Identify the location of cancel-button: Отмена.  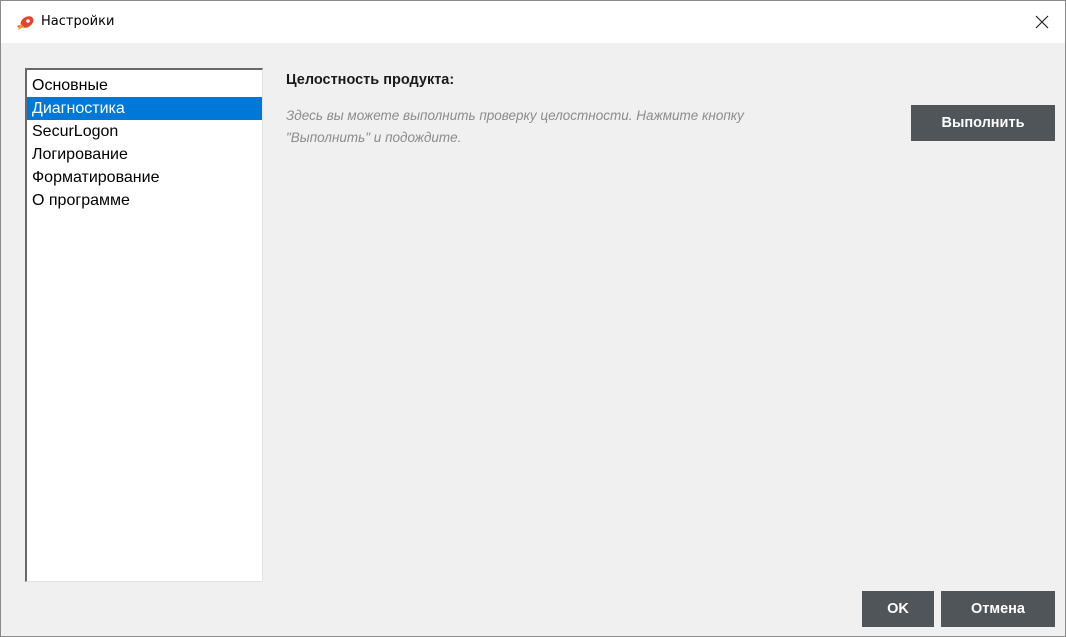
(998, 609).